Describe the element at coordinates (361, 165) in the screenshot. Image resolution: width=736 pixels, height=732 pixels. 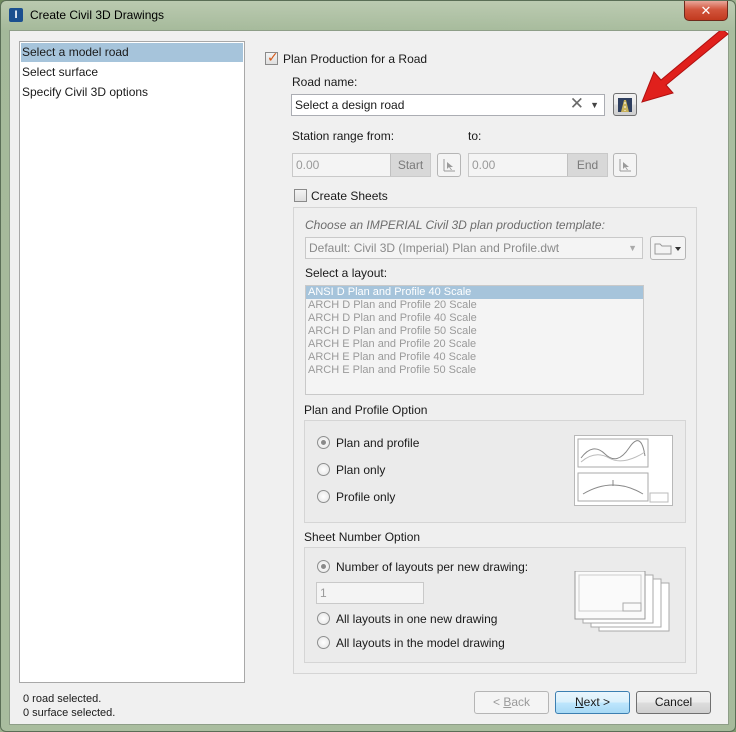
I see `station-from-field: 0.00 Start` at that location.